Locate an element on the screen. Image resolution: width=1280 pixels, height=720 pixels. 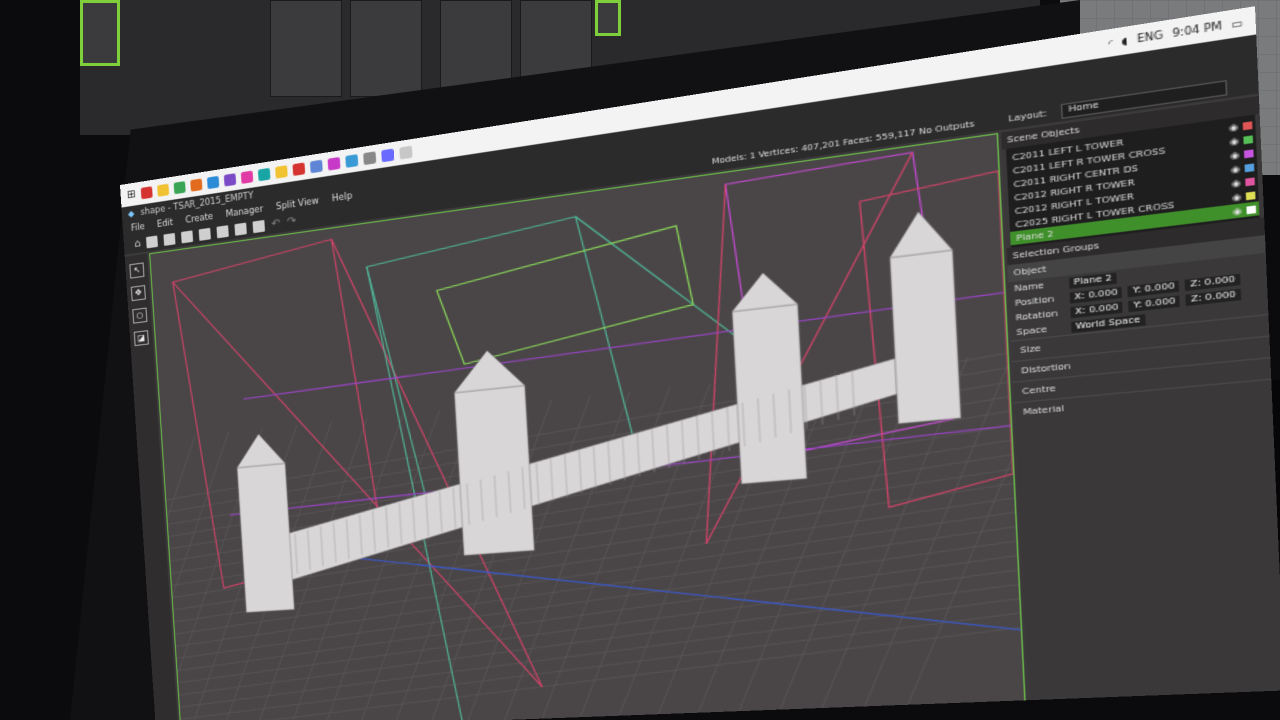
new-file-icon is located at coordinates (152, 241).